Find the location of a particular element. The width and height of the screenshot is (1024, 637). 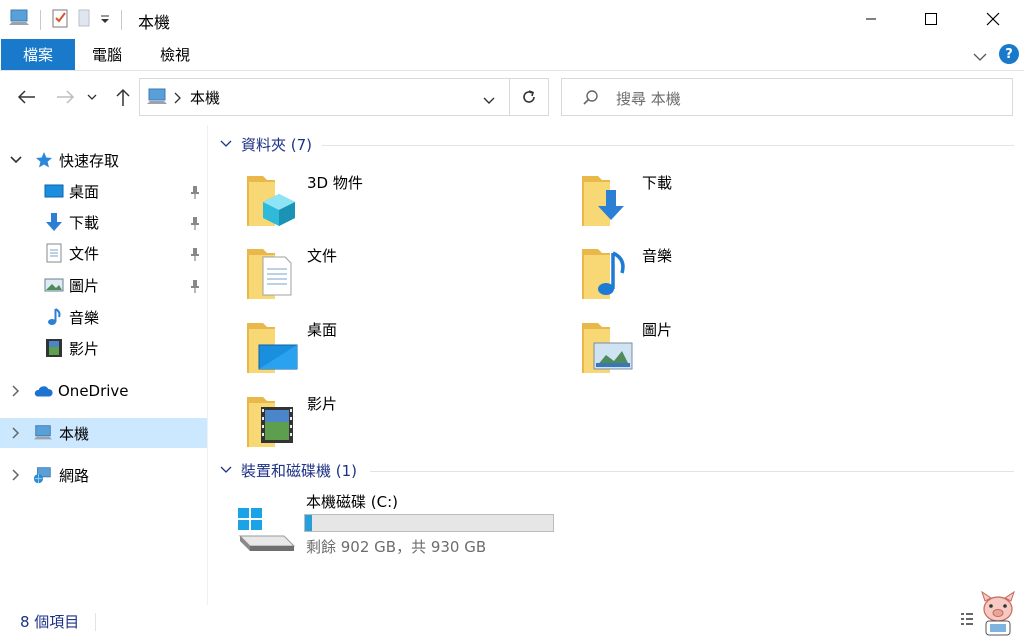

folder-label: 3D 物件 is located at coordinates (335, 183).